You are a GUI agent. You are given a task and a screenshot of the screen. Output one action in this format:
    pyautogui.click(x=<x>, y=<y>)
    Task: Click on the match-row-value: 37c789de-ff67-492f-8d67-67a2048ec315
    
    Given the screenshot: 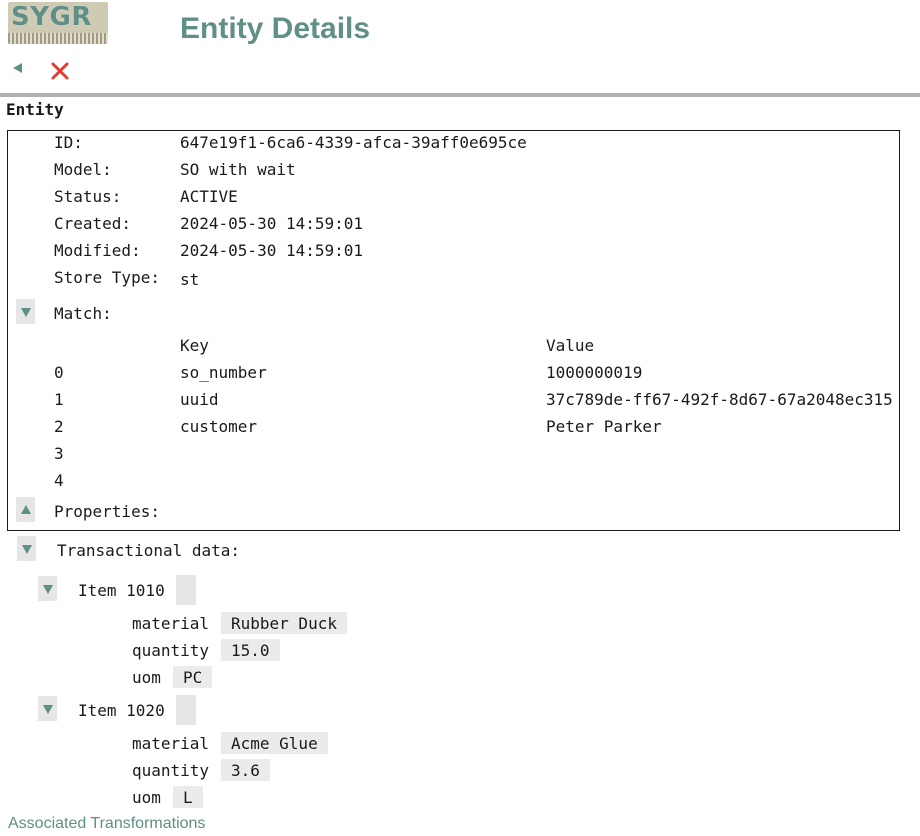 What is the action you would take?
    pyautogui.click(x=719, y=399)
    